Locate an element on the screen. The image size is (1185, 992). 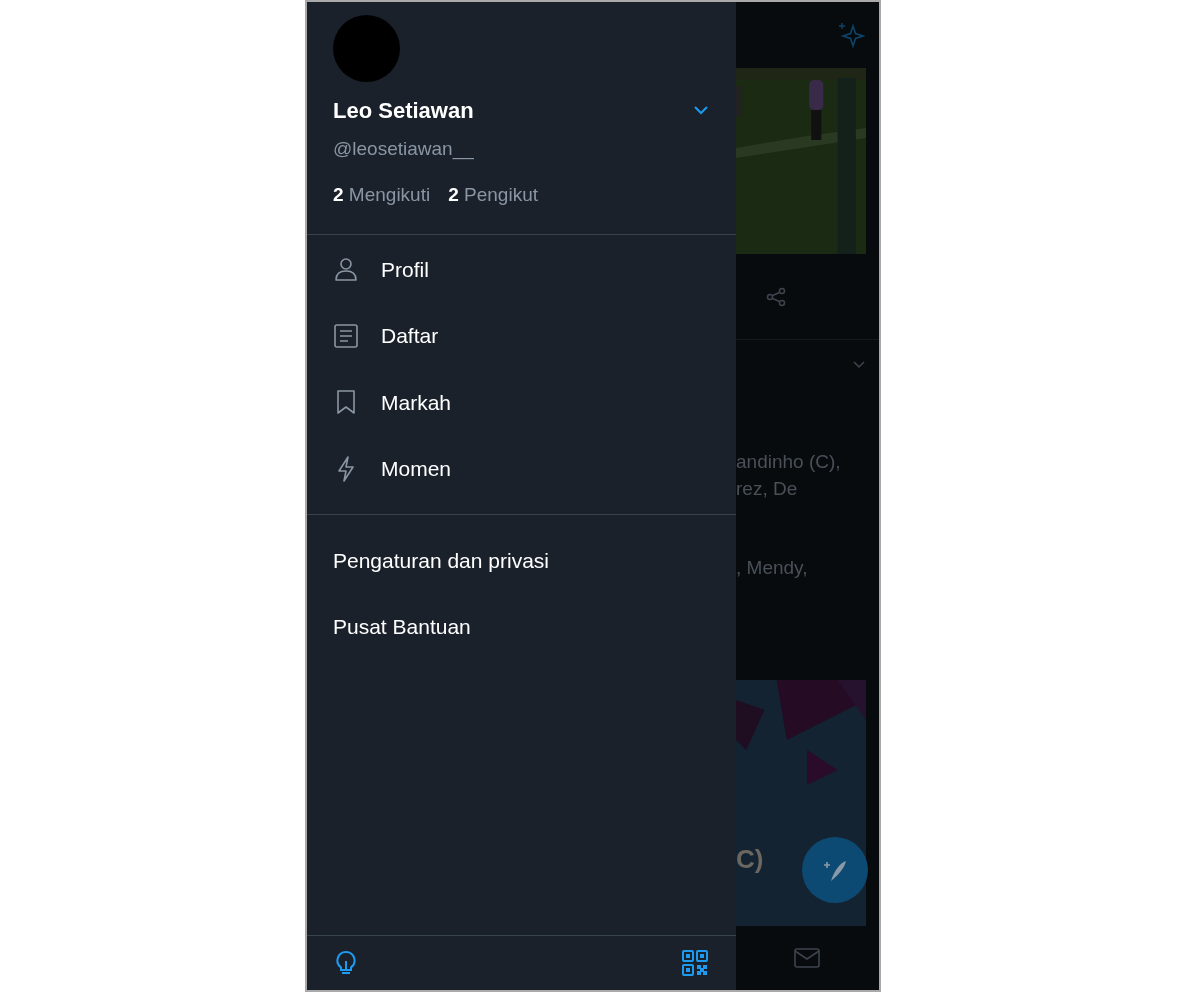
menu-item: Momen is located at coordinates (521, 468).